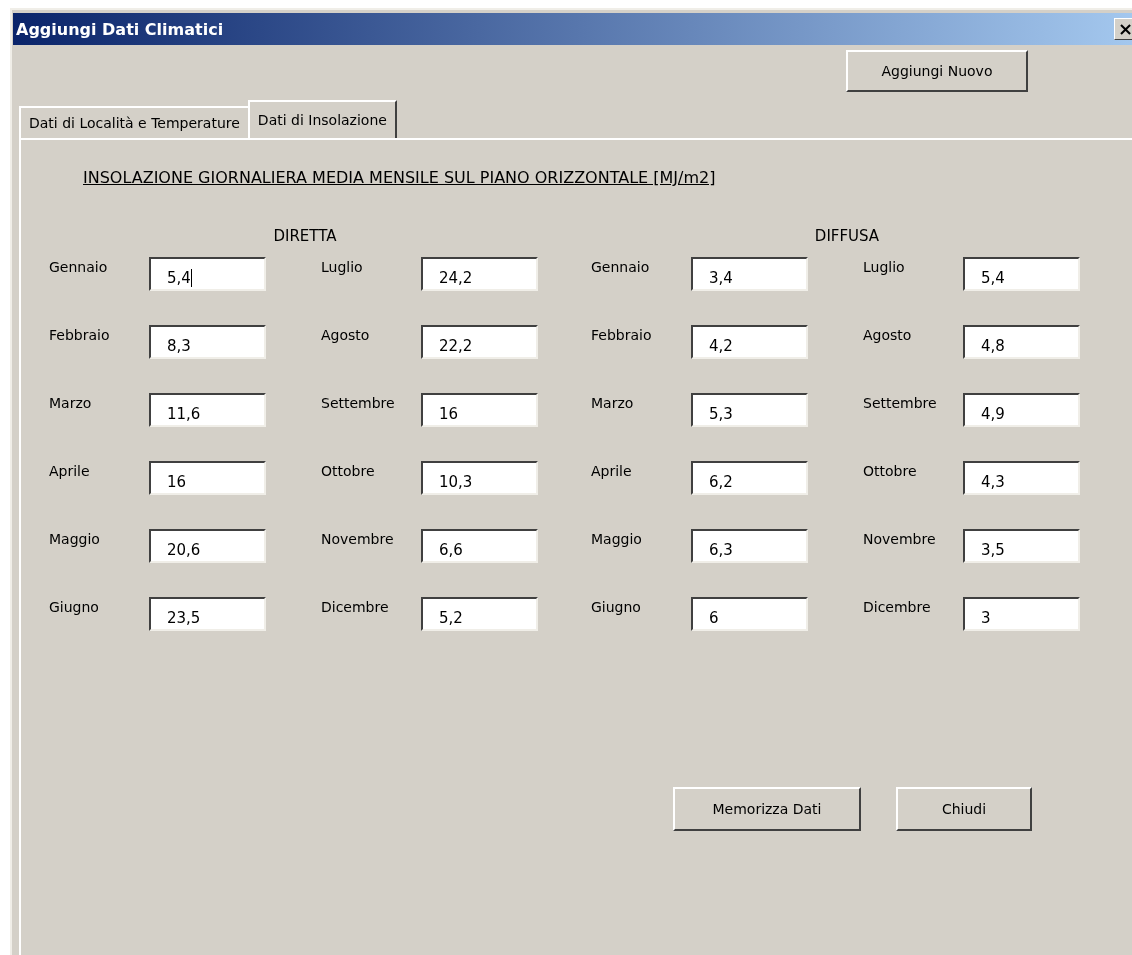  I want to click on close-dialog-button: Chiudi, so click(964, 809).